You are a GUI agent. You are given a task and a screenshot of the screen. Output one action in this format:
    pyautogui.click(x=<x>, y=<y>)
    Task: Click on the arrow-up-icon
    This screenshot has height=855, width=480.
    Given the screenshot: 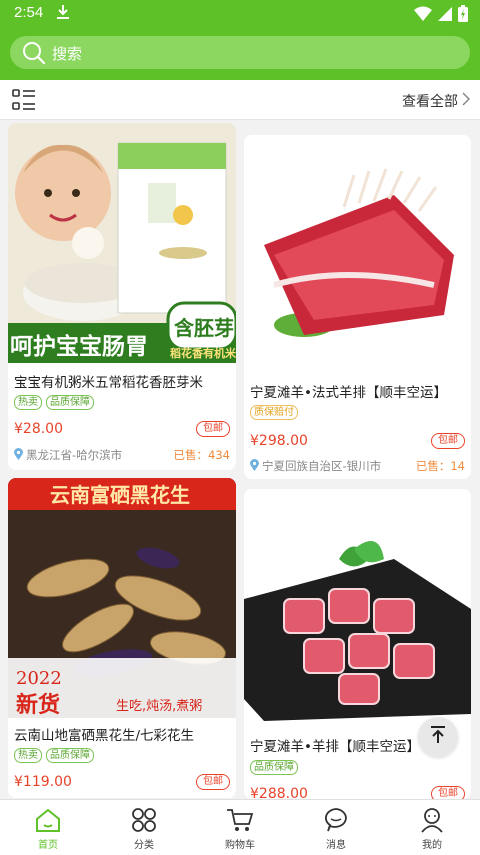 What is the action you would take?
    pyautogui.click(x=438, y=737)
    